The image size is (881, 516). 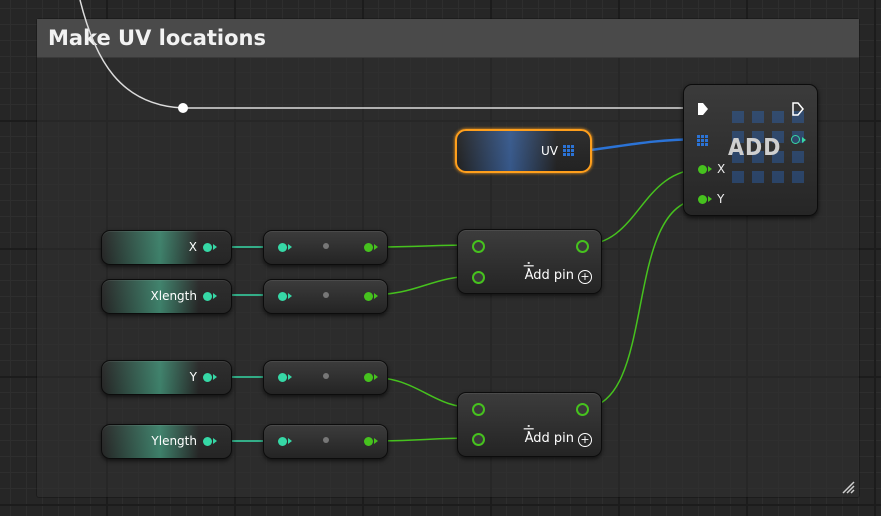 What do you see at coordinates (173, 296) in the screenshot?
I see `variable-label: Xlength` at bounding box center [173, 296].